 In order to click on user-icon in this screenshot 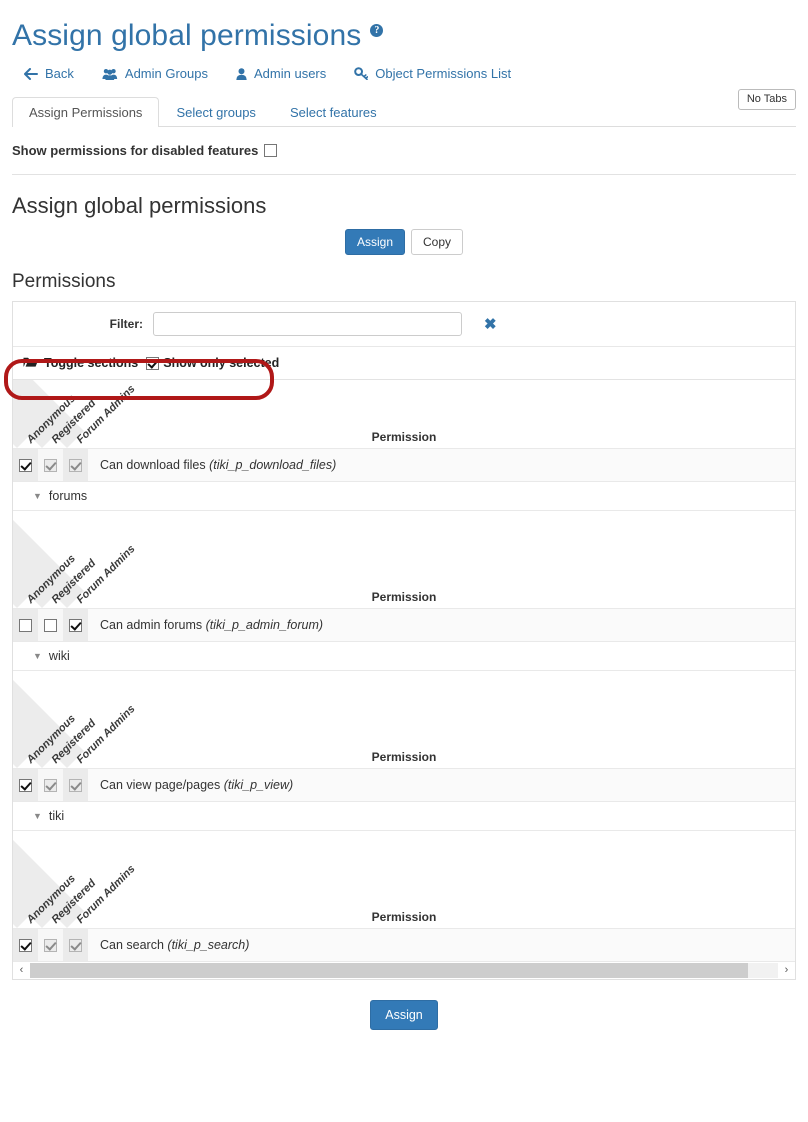, I will do `click(241, 73)`.